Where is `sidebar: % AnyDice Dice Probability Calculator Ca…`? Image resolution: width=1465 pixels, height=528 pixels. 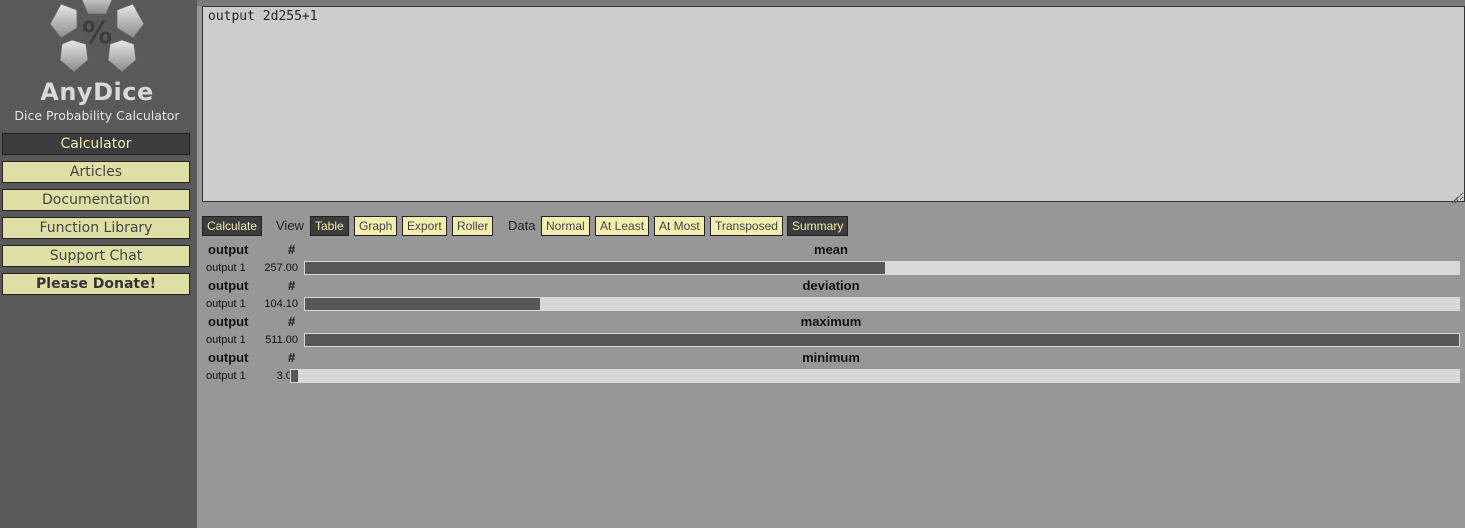 sidebar: % AnyDice Dice Probability Calculator Ca… is located at coordinates (98, 264).